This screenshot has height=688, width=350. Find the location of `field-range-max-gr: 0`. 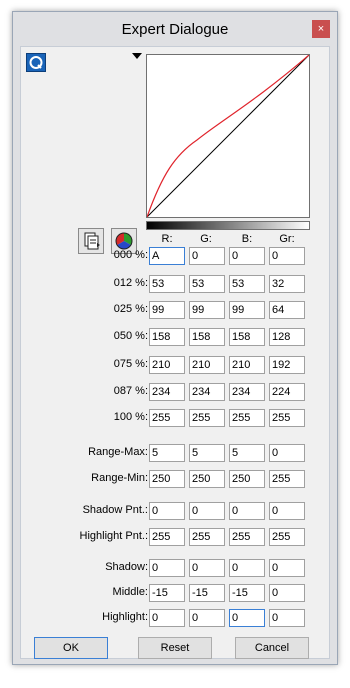

field-range-max-gr: 0 is located at coordinates (287, 453).